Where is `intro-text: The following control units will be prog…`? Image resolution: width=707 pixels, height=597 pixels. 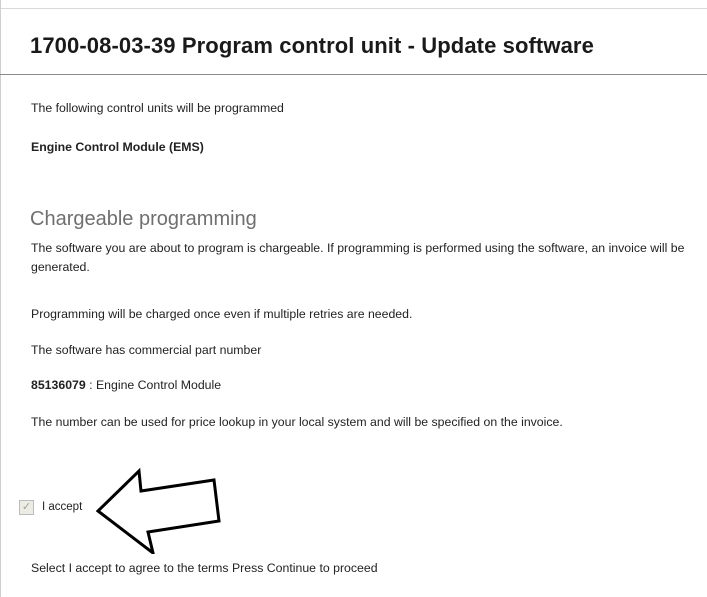
intro-text: The following control units will be prog… is located at coordinates (157, 108).